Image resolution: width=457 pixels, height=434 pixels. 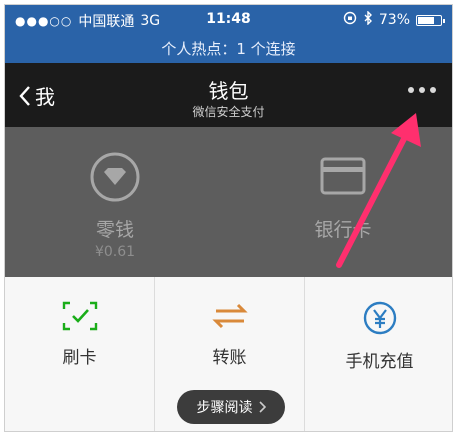 I want to click on page-subtitle: 微信安全支付, so click(x=228, y=112).